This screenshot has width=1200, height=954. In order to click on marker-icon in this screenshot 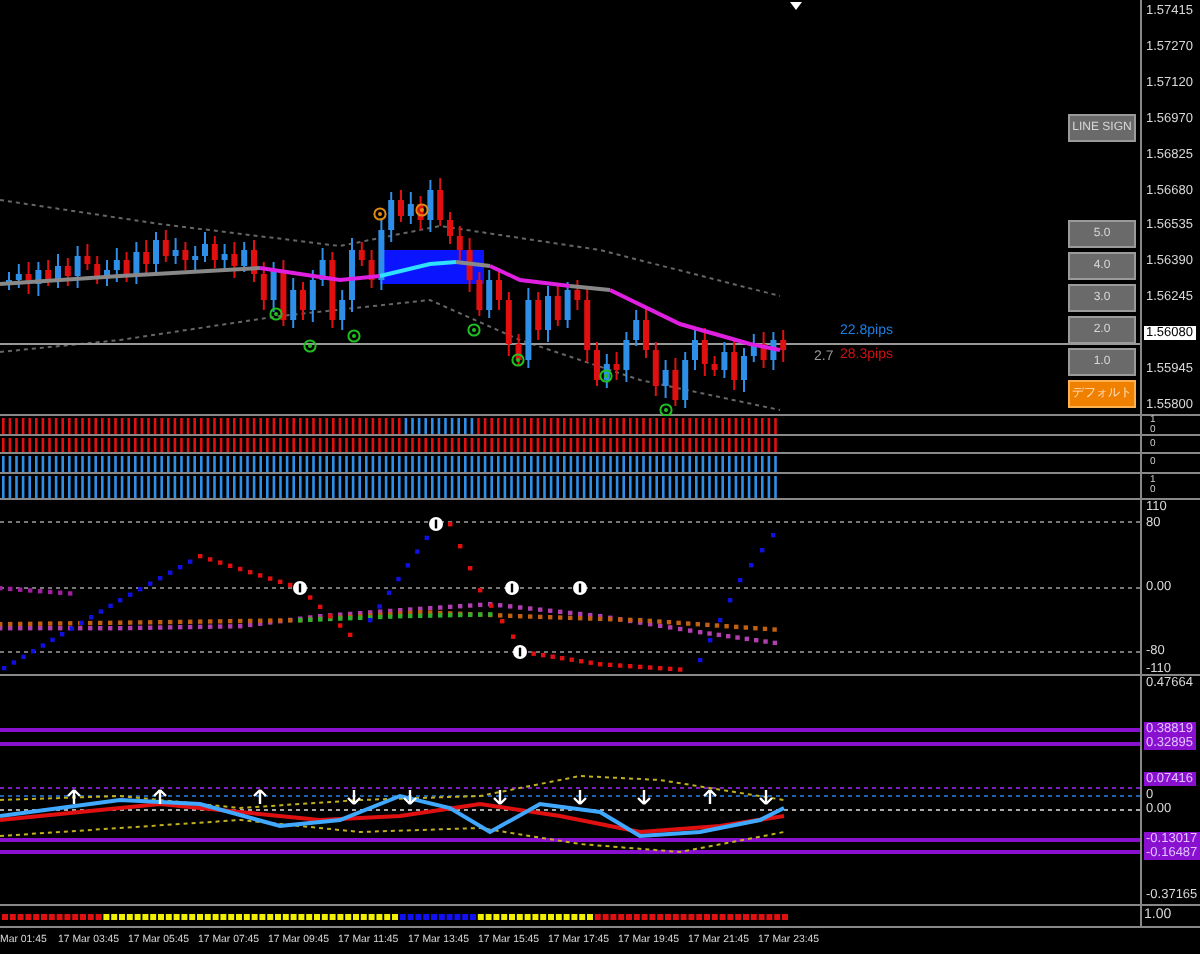, I will do `click(796, 6)`.